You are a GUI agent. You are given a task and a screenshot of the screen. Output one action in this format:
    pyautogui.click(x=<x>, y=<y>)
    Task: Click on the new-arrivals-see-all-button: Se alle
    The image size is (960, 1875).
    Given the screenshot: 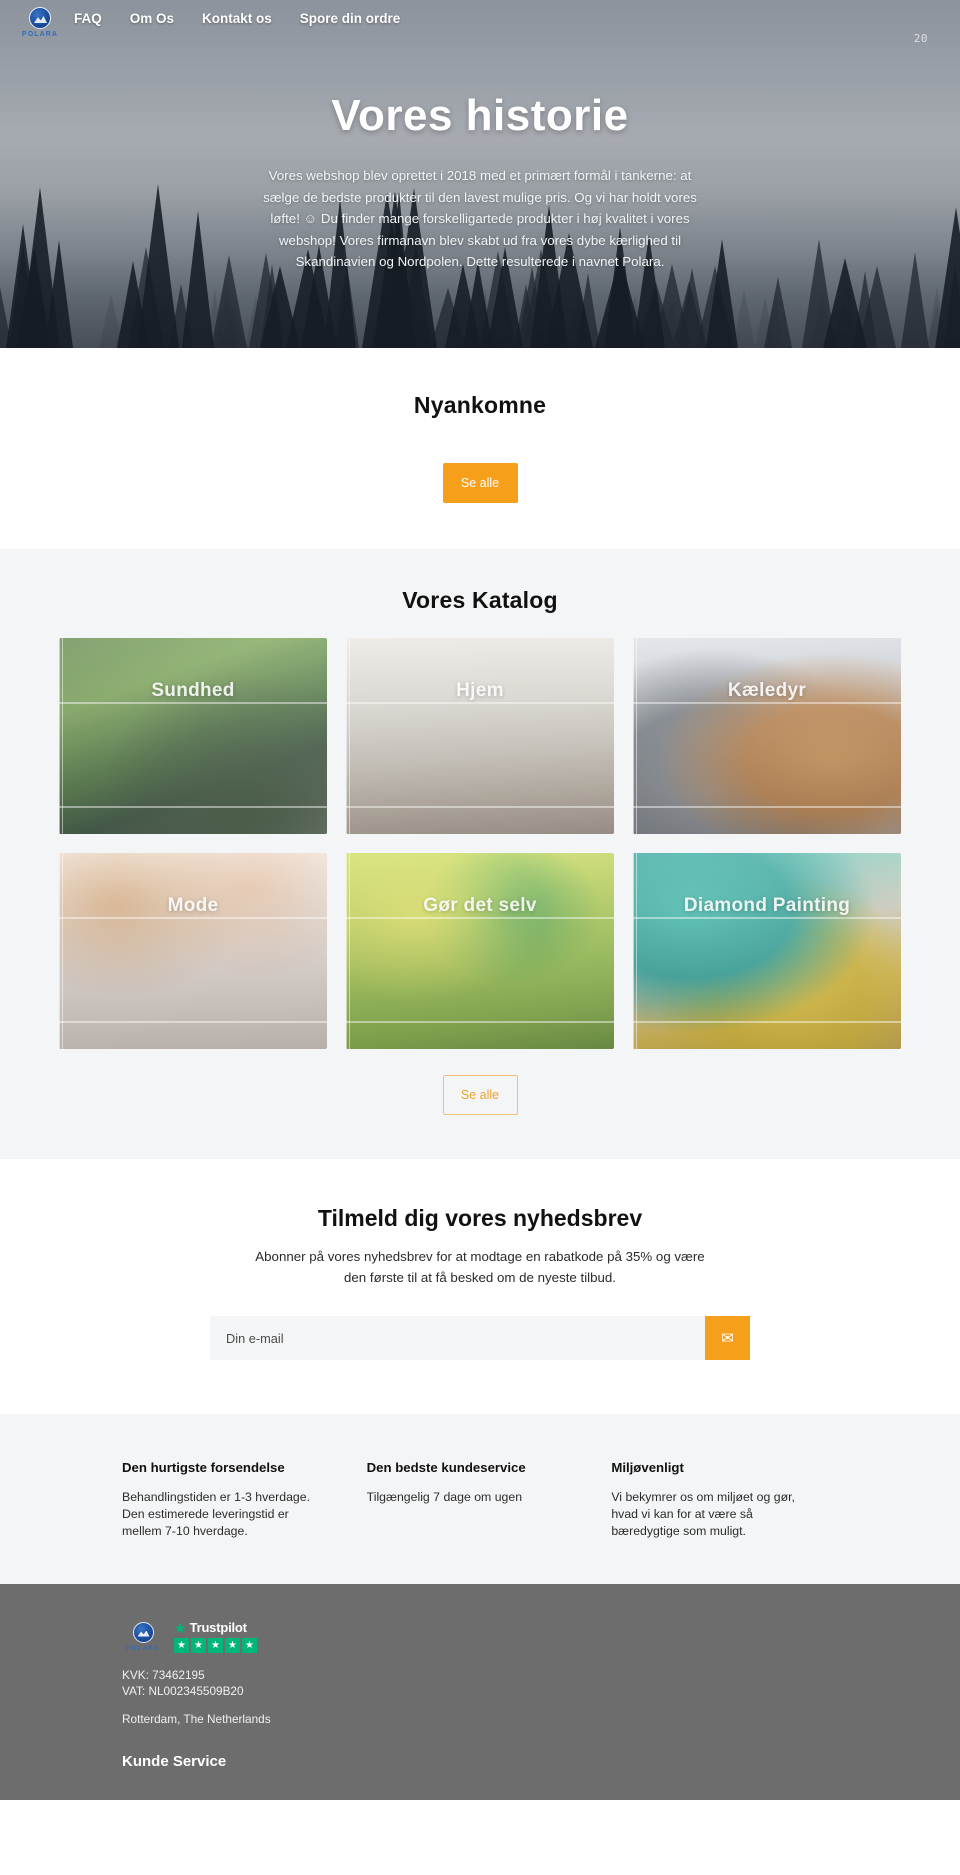 What is the action you would take?
    pyautogui.click(x=480, y=483)
    